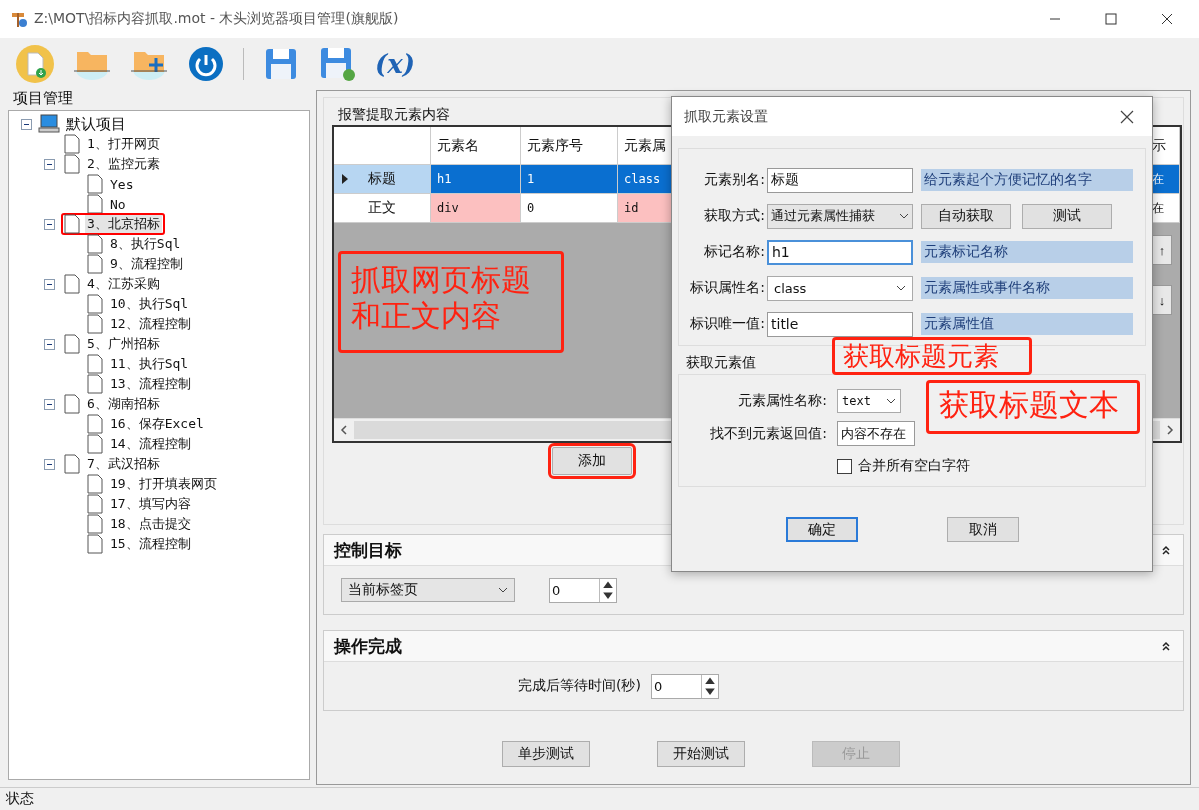 This screenshot has height=810, width=1199. What do you see at coordinates (19, 19) in the screenshot?
I see `app-icon` at bounding box center [19, 19].